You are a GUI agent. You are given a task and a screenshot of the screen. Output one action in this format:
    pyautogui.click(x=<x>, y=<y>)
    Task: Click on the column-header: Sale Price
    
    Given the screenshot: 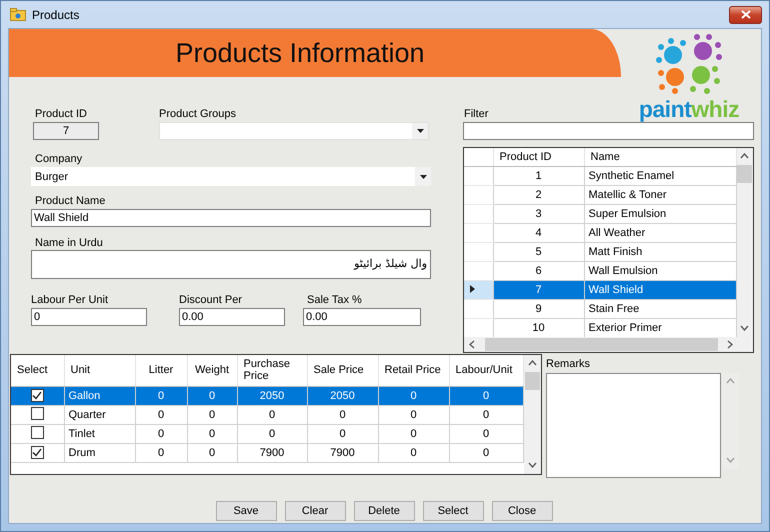 What is the action you would take?
    pyautogui.click(x=342, y=370)
    